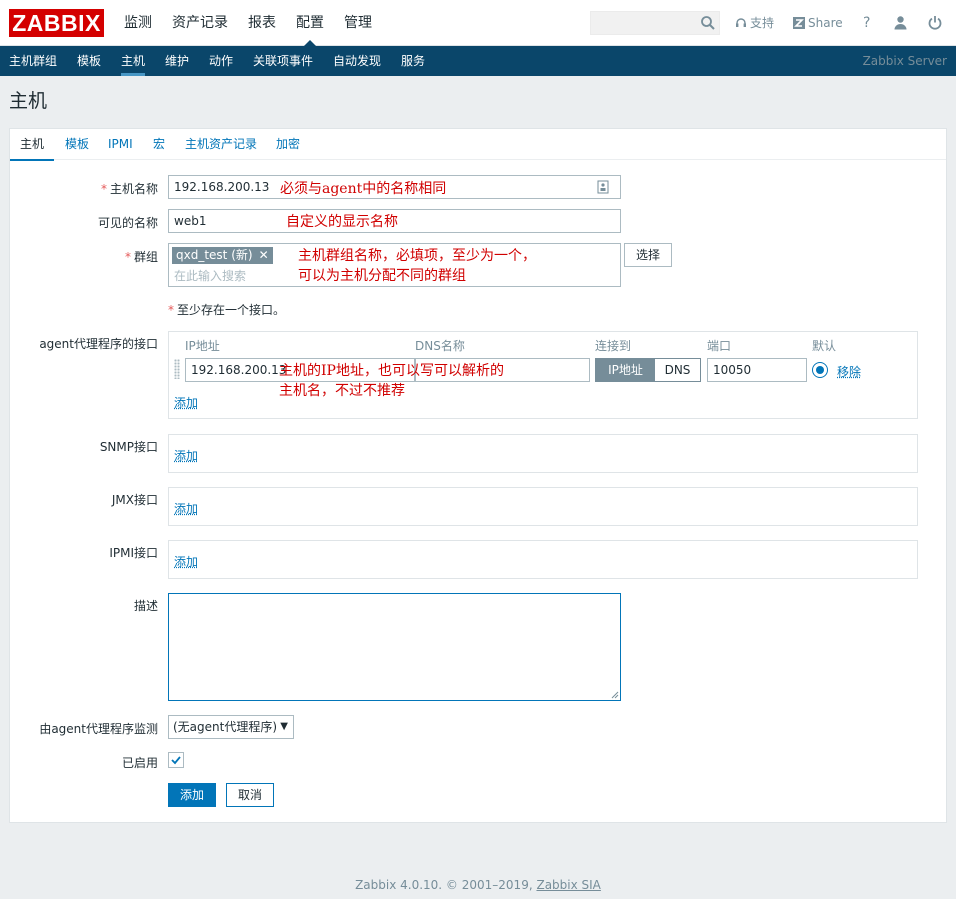 The width and height of the screenshot is (956, 899). What do you see at coordinates (239, 370) in the screenshot?
I see `agent-ip-value: 192.168.200.13` at bounding box center [239, 370].